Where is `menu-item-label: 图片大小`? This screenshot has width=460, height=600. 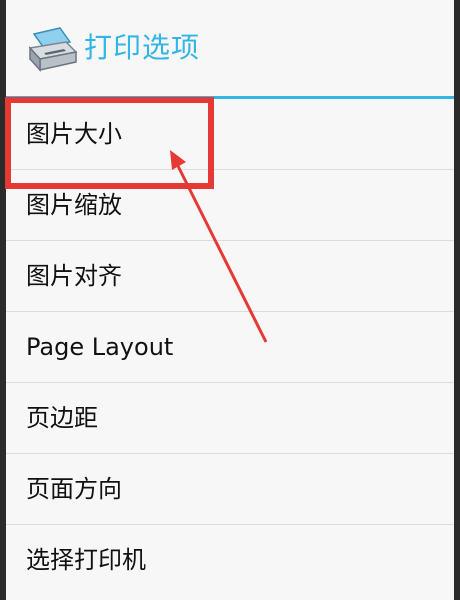
menu-item-label: 图片大小 is located at coordinates (74, 134).